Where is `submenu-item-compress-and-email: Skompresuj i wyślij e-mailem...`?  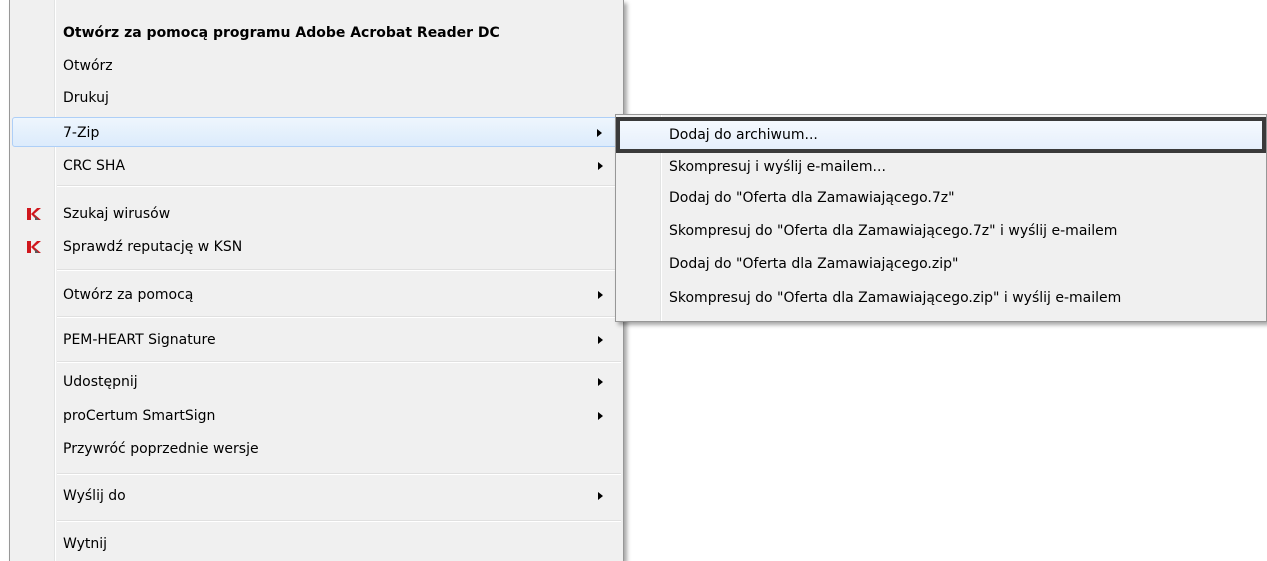 submenu-item-compress-and-email: Skompresuj i wyślij e-mailem... is located at coordinates (941, 167).